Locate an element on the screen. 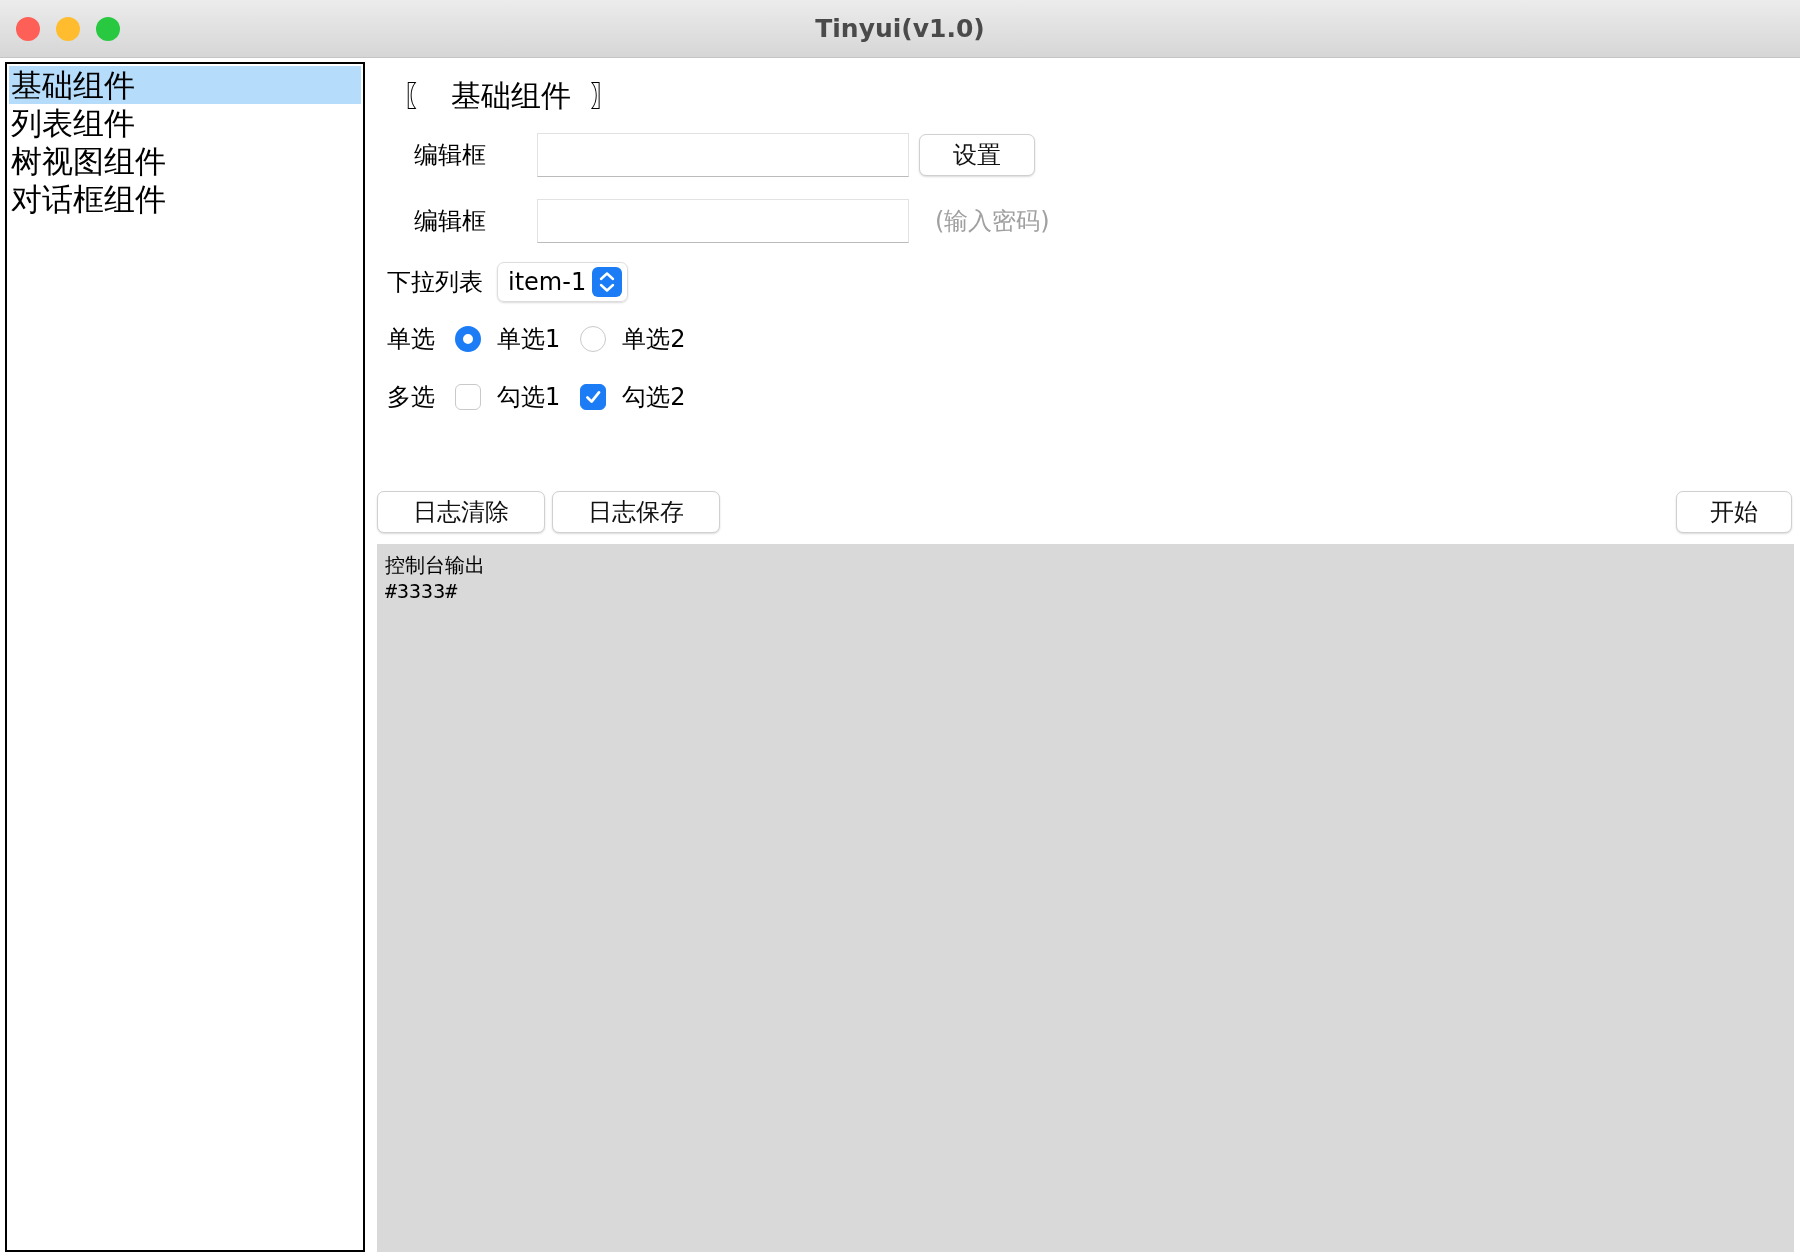 The height and width of the screenshot is (1256, 1800). section-heading: 〖 基础组件 〗 is located at coordinates (511, 96).